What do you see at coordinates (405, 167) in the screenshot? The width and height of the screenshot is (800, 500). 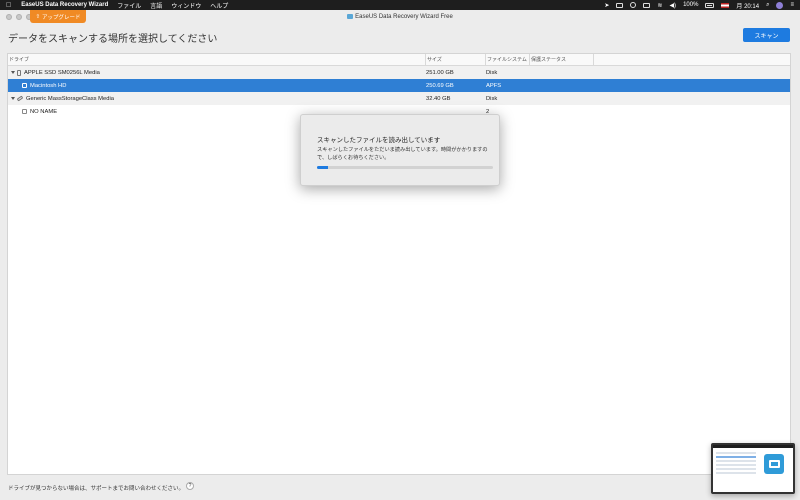 I see `progress-bar` at bounding box center [405, 167].